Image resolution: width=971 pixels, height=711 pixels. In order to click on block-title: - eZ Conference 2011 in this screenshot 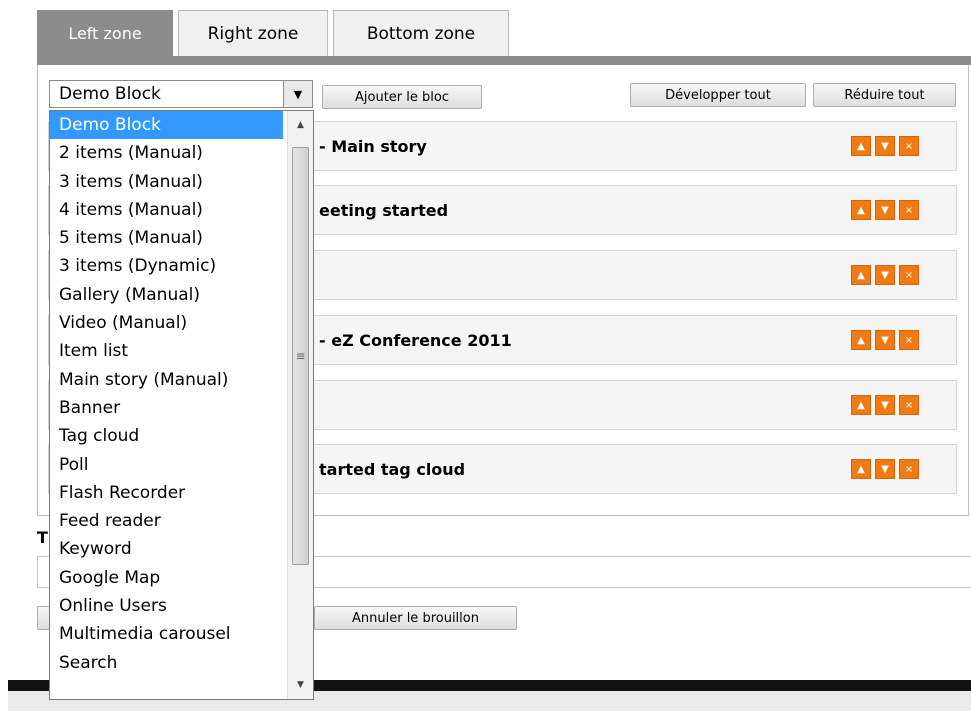, I will do `click(415, 340)`.